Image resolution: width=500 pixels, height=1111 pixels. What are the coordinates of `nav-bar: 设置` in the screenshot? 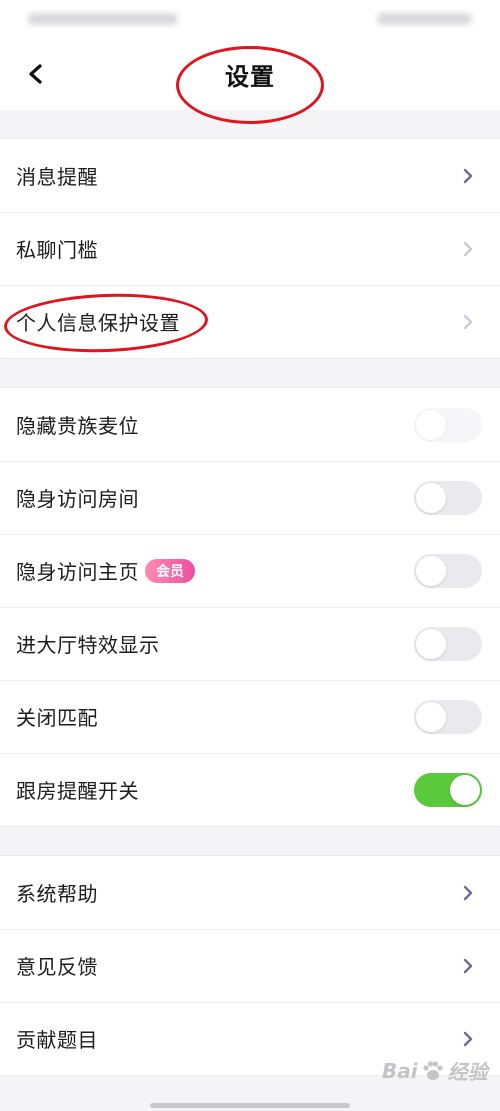 It's located at (250, 81).